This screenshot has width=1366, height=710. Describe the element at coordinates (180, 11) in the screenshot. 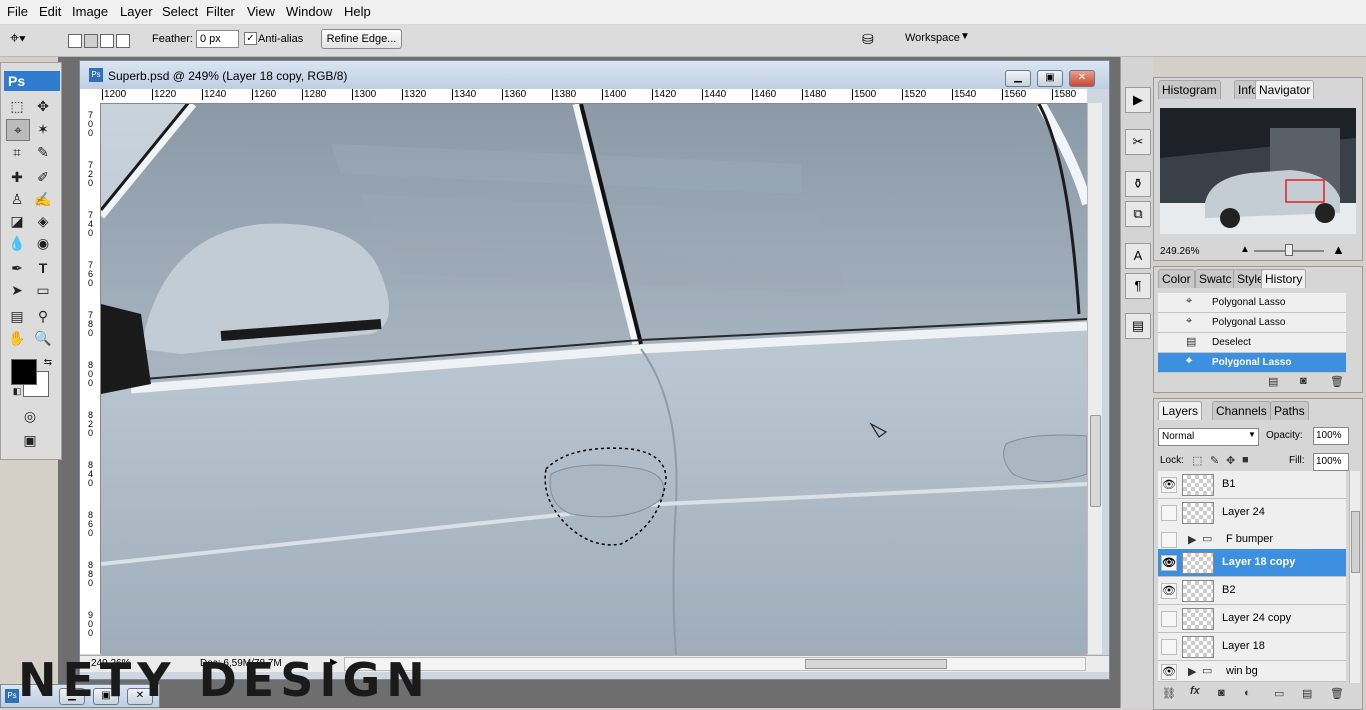

I see `menu-select: Select` at that location.